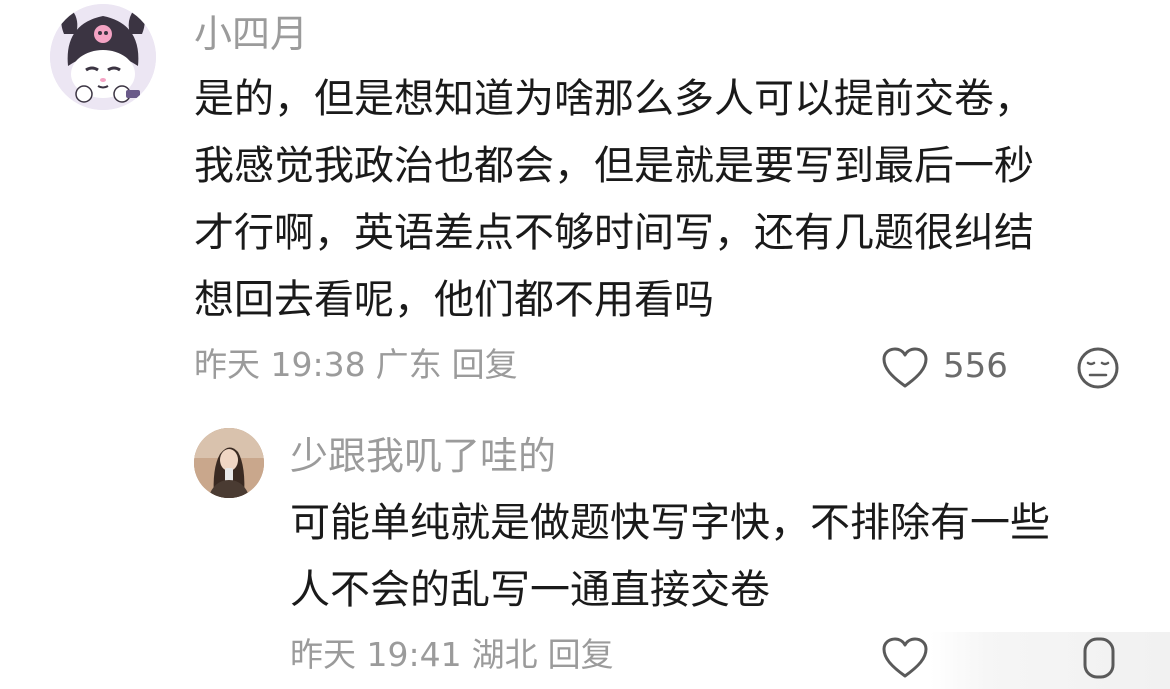  I want to click on user-avatar-kuromi, so click(103, 57).